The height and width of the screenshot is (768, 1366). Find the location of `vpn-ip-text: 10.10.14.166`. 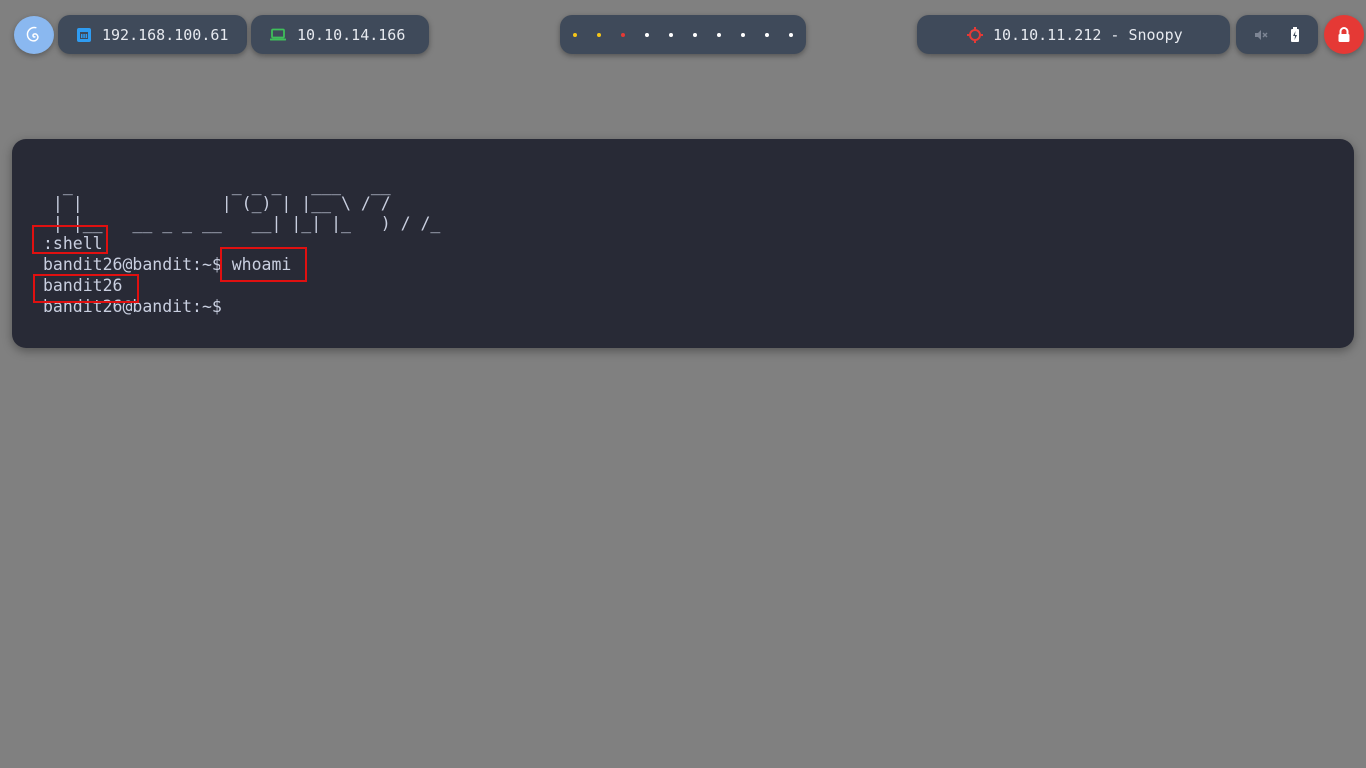

vpn-ip-text: 10.10.14.166 is located at coordinates (351, 34).